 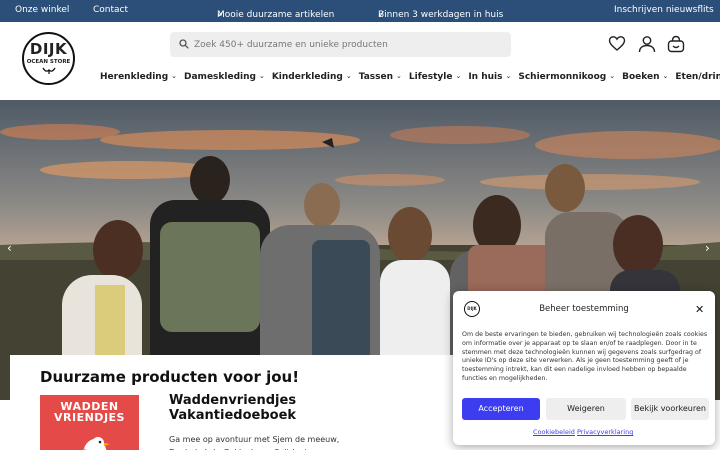 I want to click on nav-item-dameskleding: Dameskleding ⌄, so click(x=224, y=77).